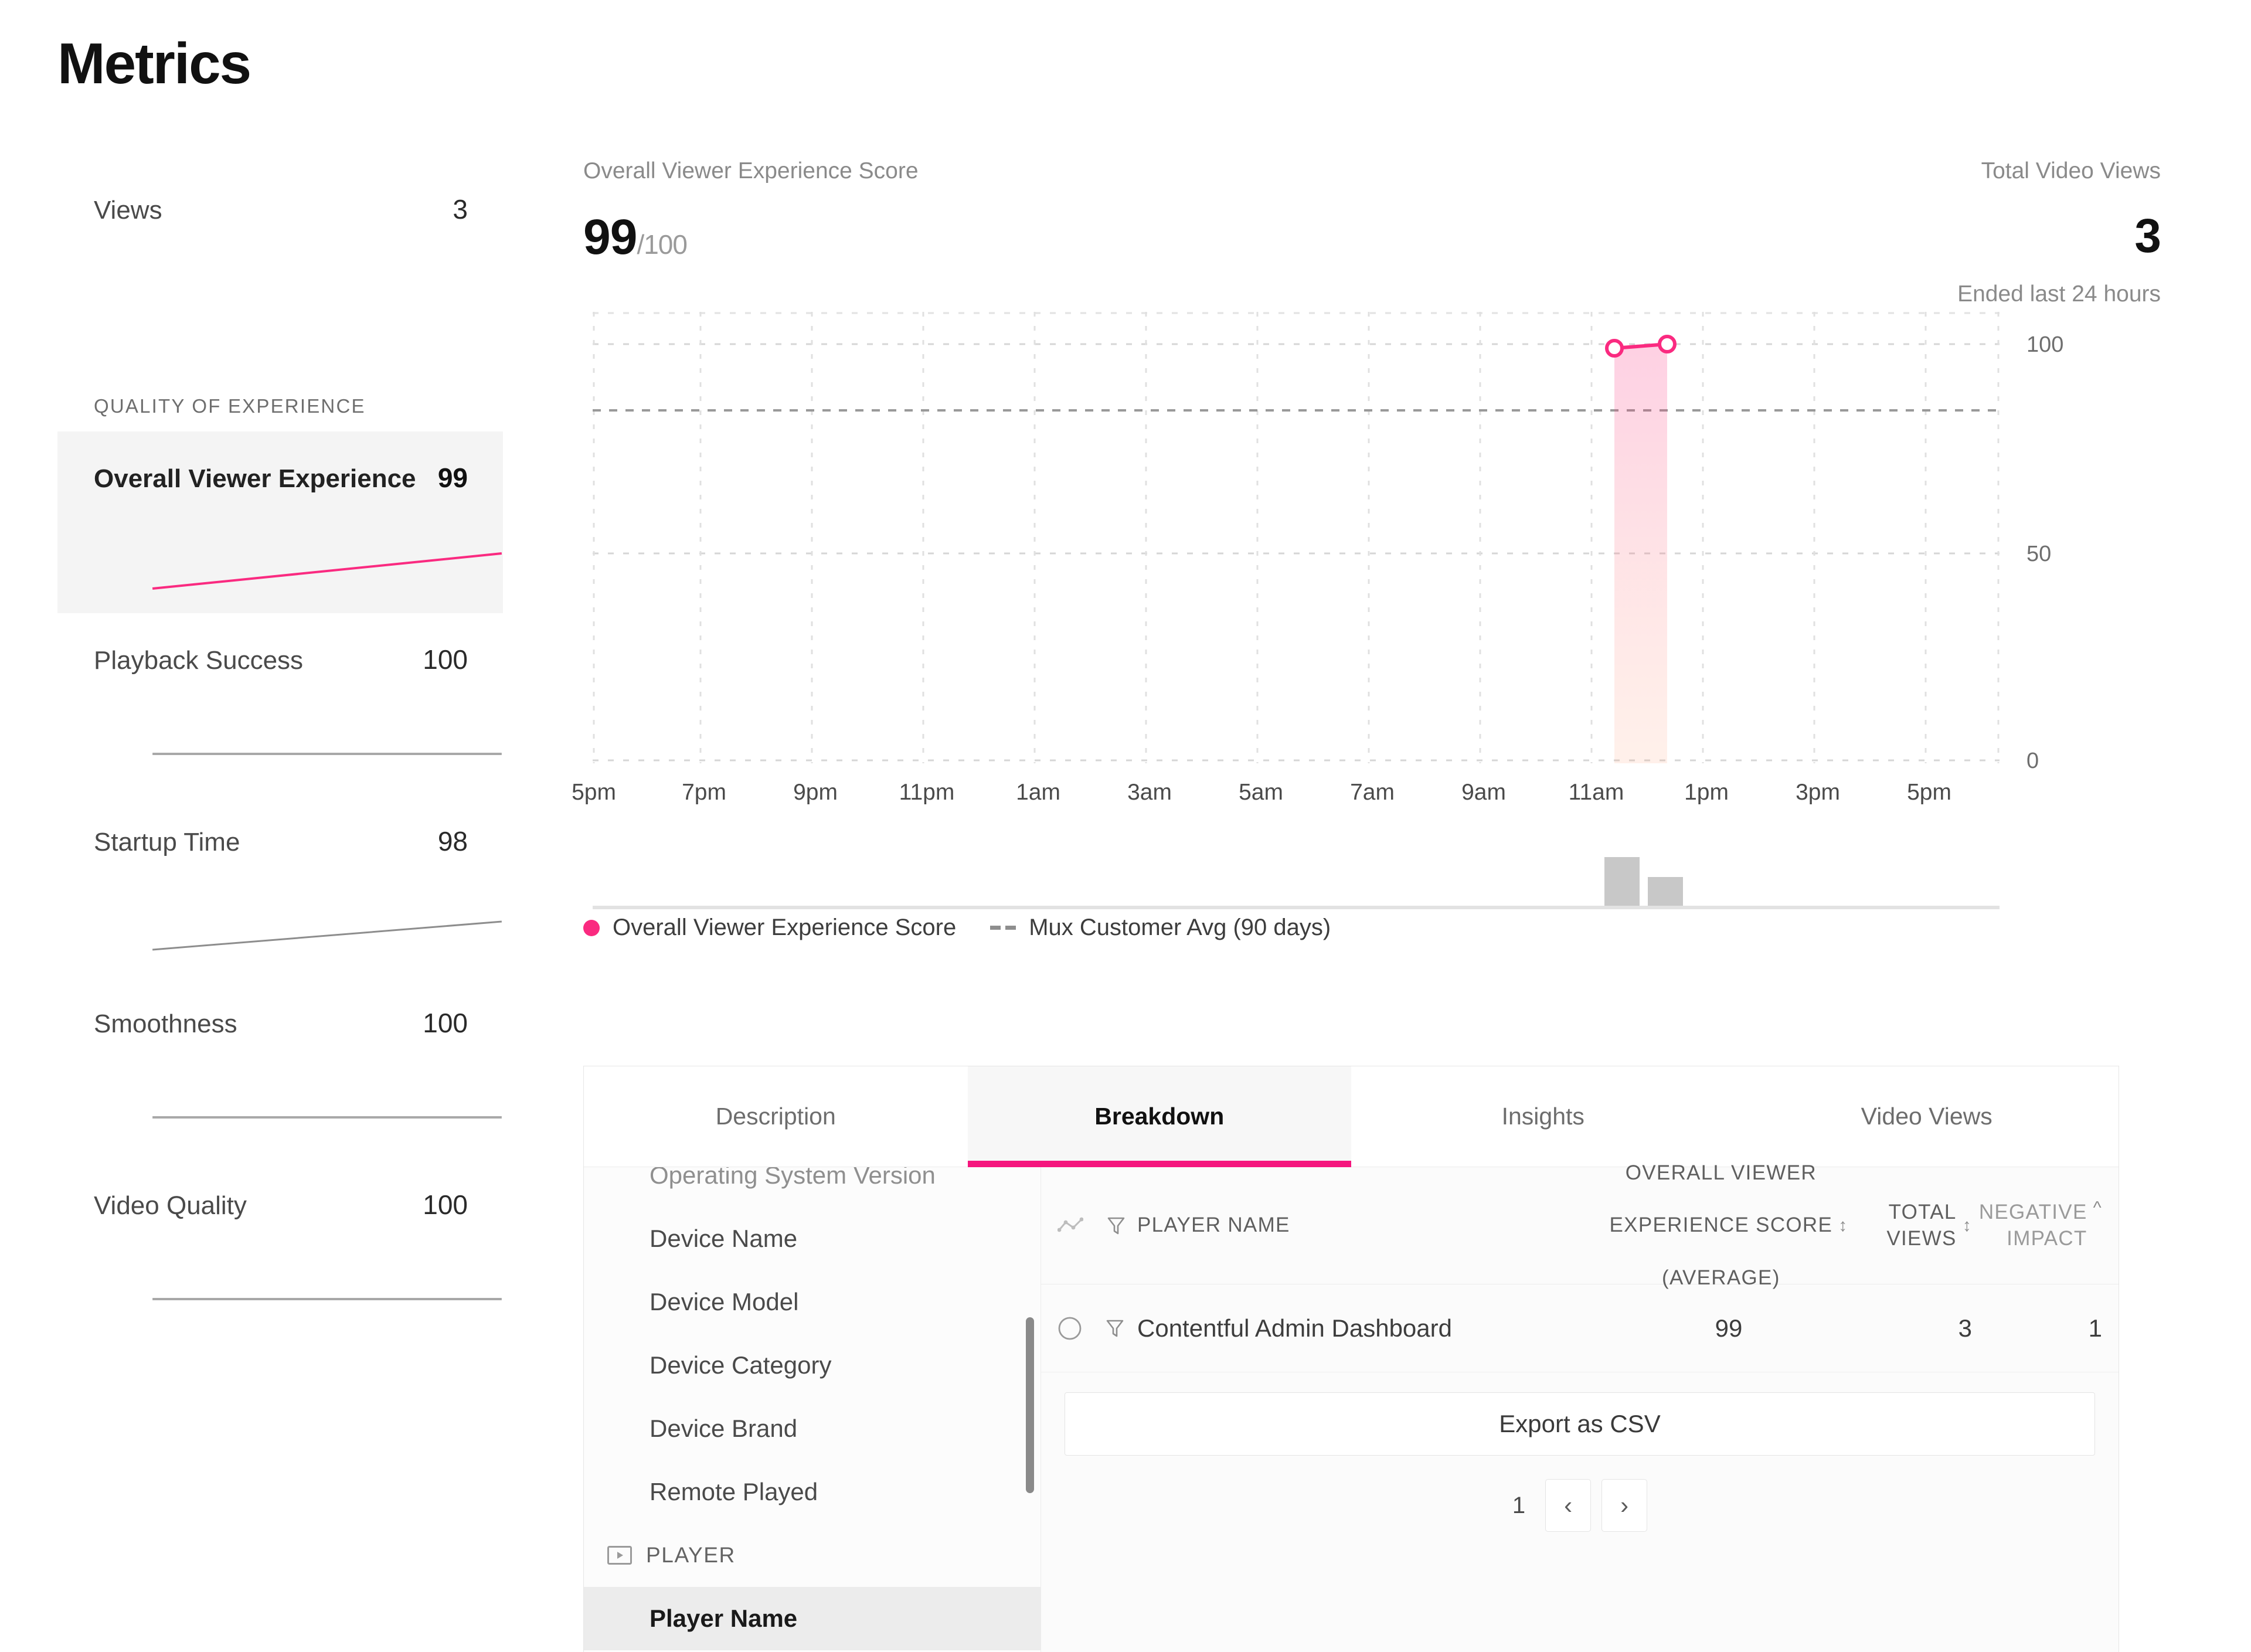  I want to click on quality-of-experience-heading: Quality of Experience, so click(230, 406).